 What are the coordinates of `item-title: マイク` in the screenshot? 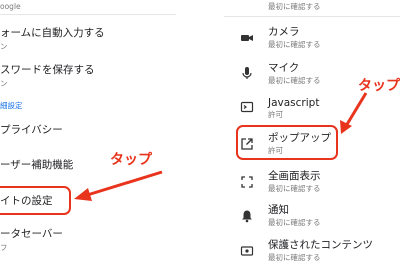 It's located at (284, 68).